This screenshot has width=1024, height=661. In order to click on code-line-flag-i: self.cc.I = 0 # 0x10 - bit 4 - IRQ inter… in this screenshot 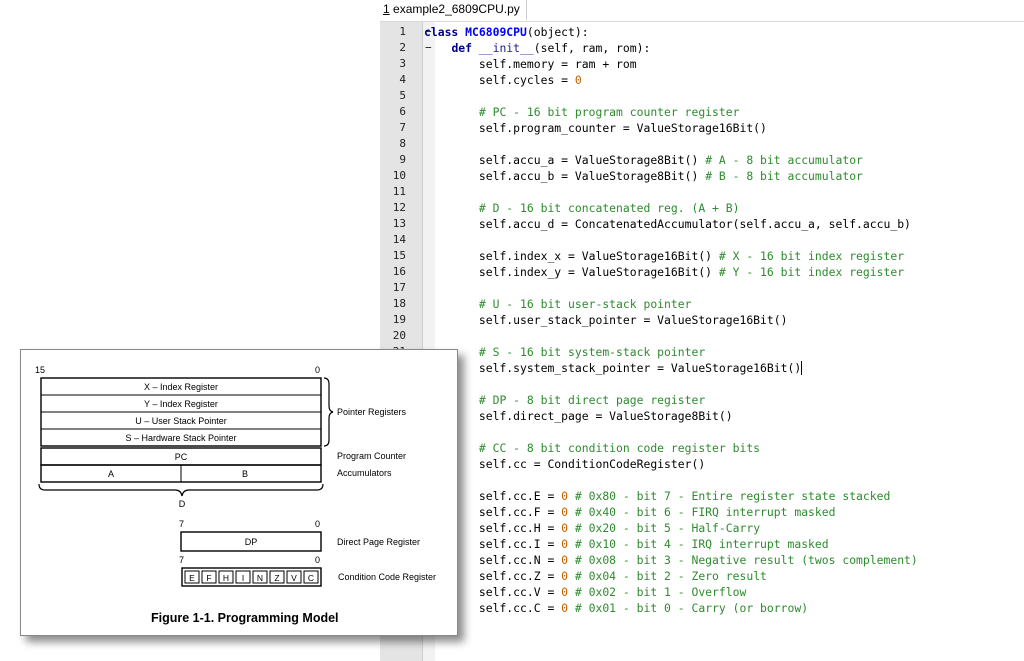, I will do `click(626, 544)`.